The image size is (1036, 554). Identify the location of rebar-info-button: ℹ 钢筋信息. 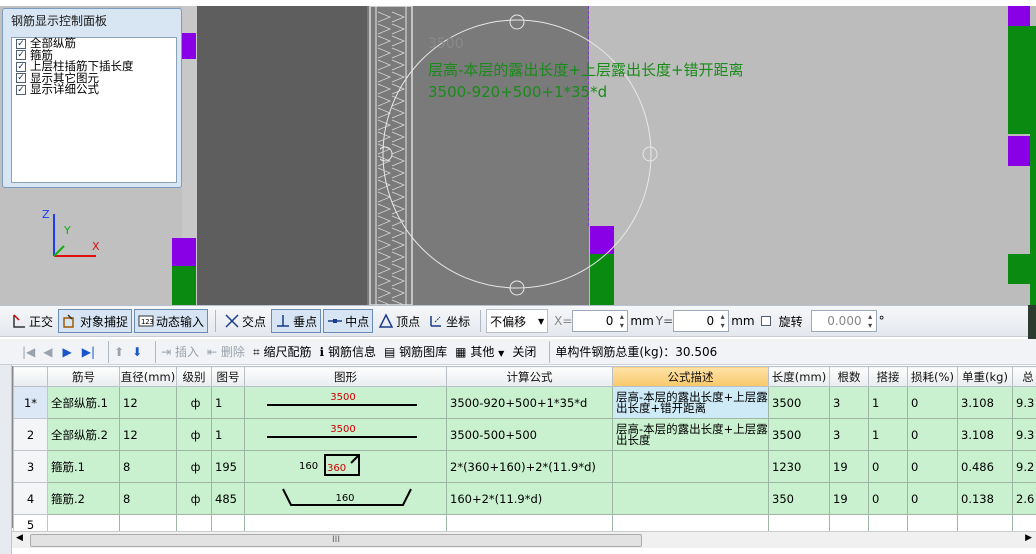
(348, 351).